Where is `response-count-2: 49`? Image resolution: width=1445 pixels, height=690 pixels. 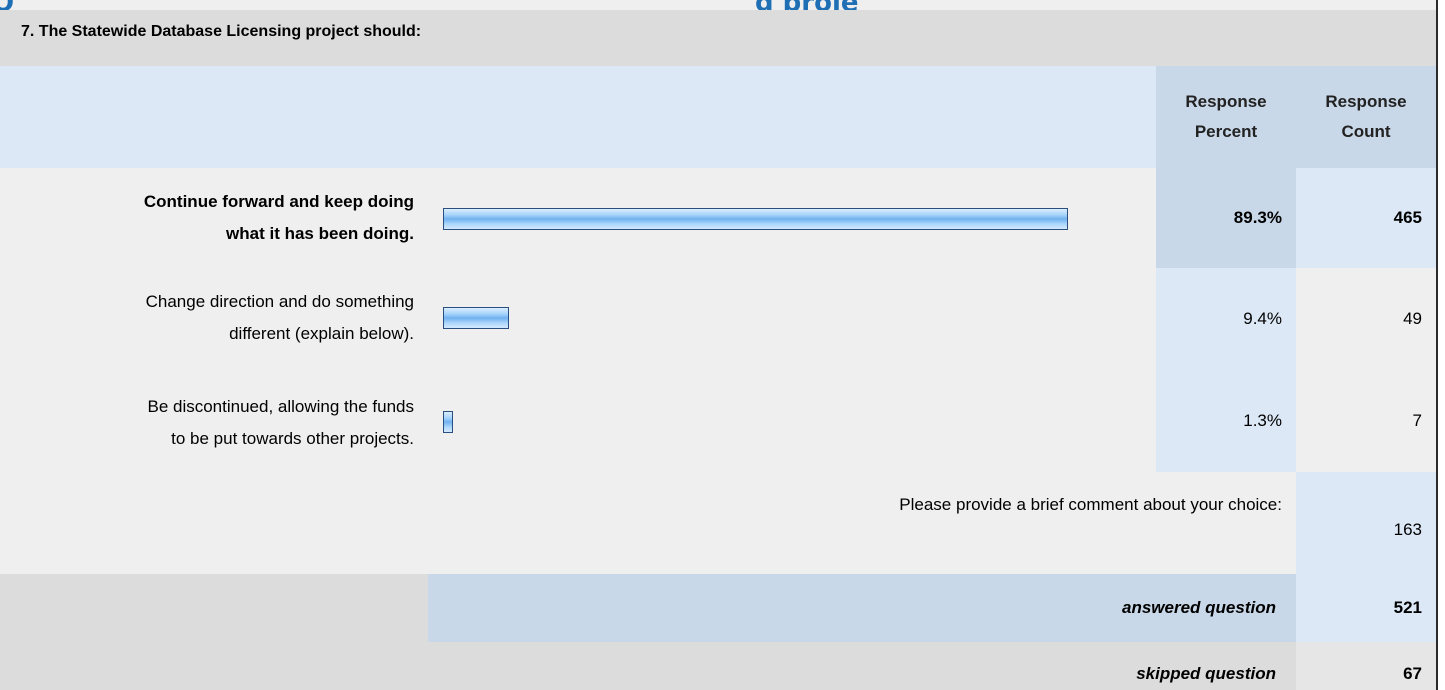
response-count-2: 49 is located at coordinates (1366, 319).